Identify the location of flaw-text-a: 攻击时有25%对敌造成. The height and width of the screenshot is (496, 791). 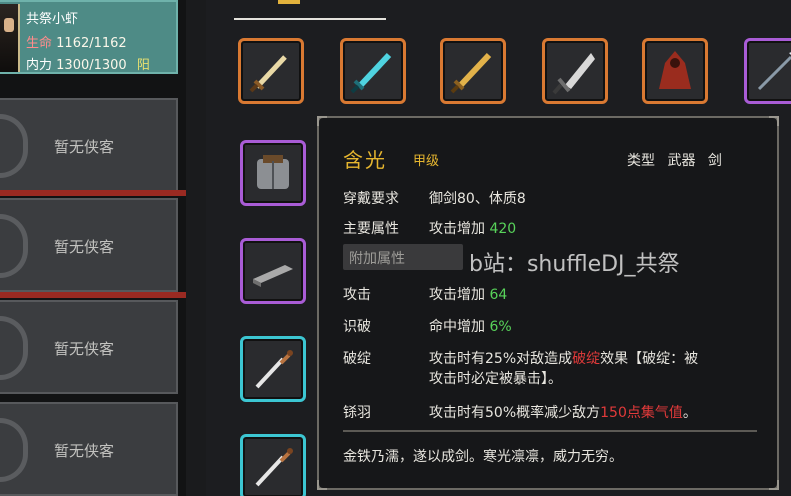
(501, 359).